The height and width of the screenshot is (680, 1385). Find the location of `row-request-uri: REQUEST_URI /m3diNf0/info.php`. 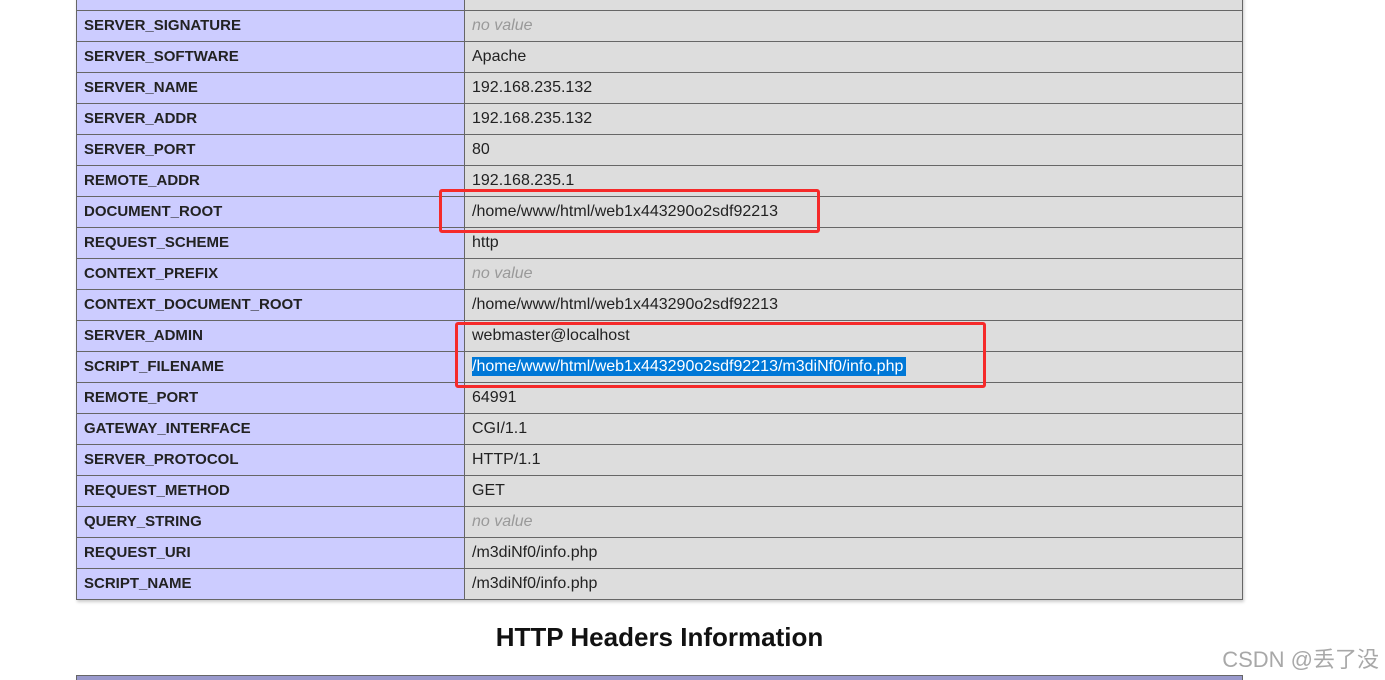

row-request-uri: REQUEST_URI /m3diNf0/info.php is located at coordinates (659, 553).